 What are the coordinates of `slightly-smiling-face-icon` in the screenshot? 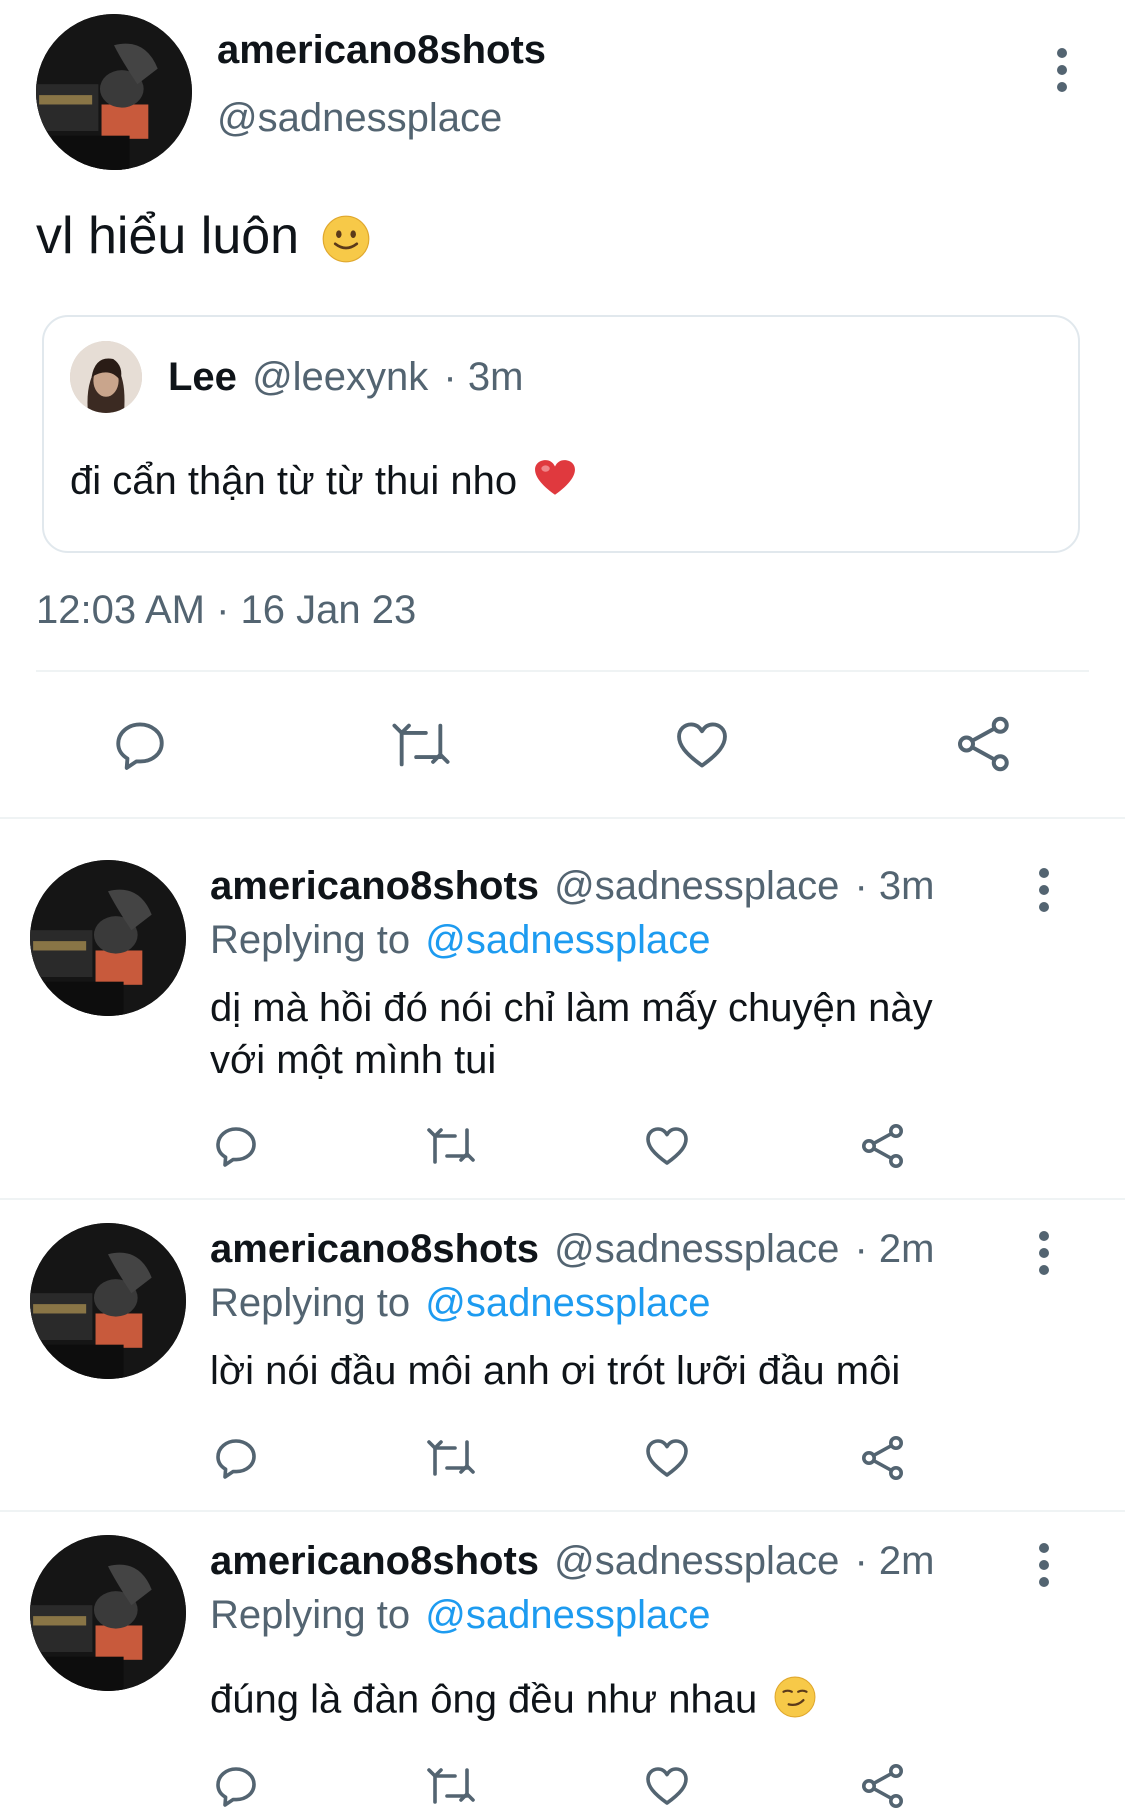 It's located at (346, 239).